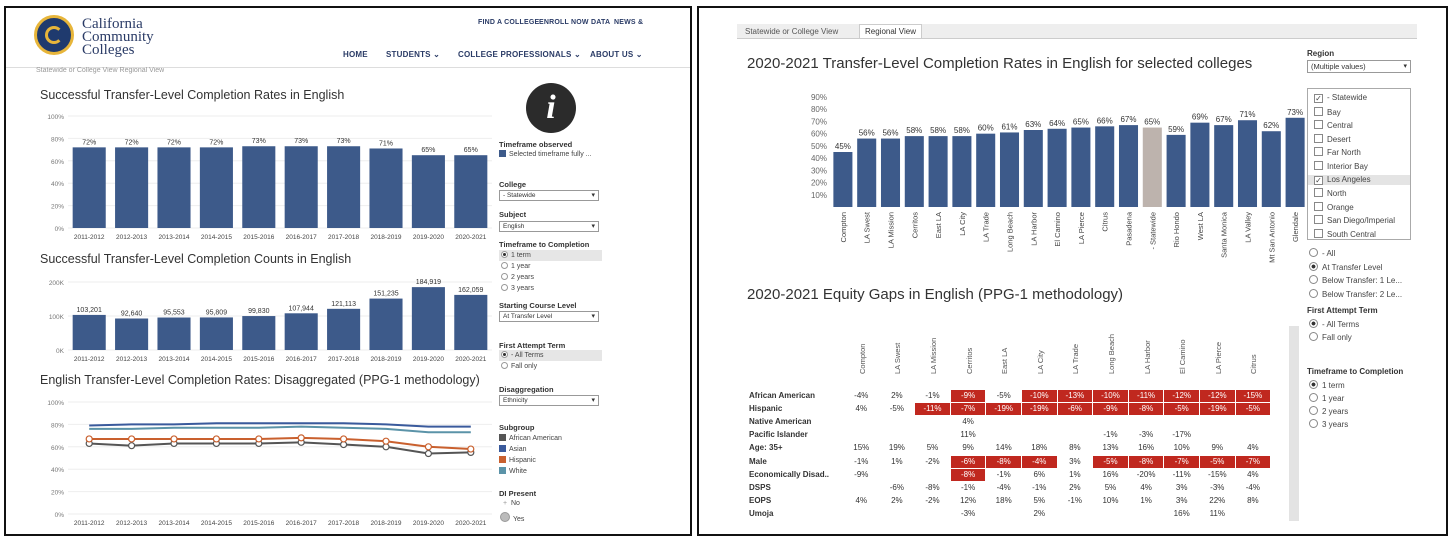  Describe the element at coordinates (896, 448) in the screenshot. I see `table-cell: 19%` at that location.